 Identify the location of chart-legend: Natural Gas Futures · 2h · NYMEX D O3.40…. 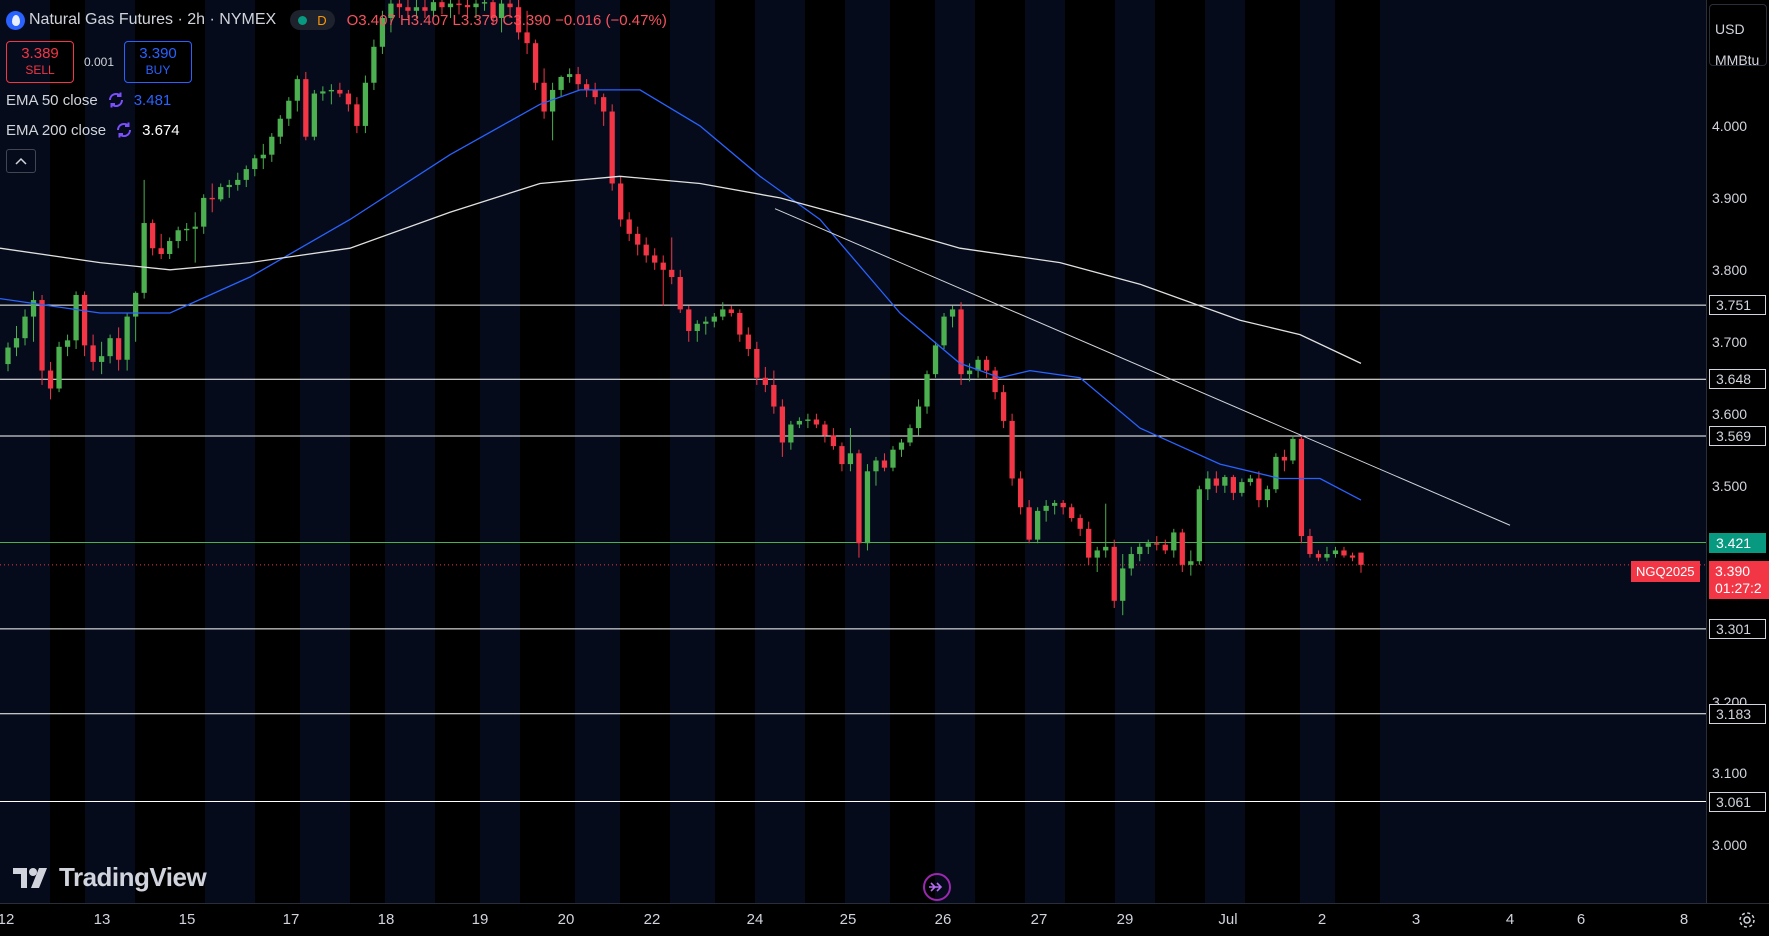
(336, 90).